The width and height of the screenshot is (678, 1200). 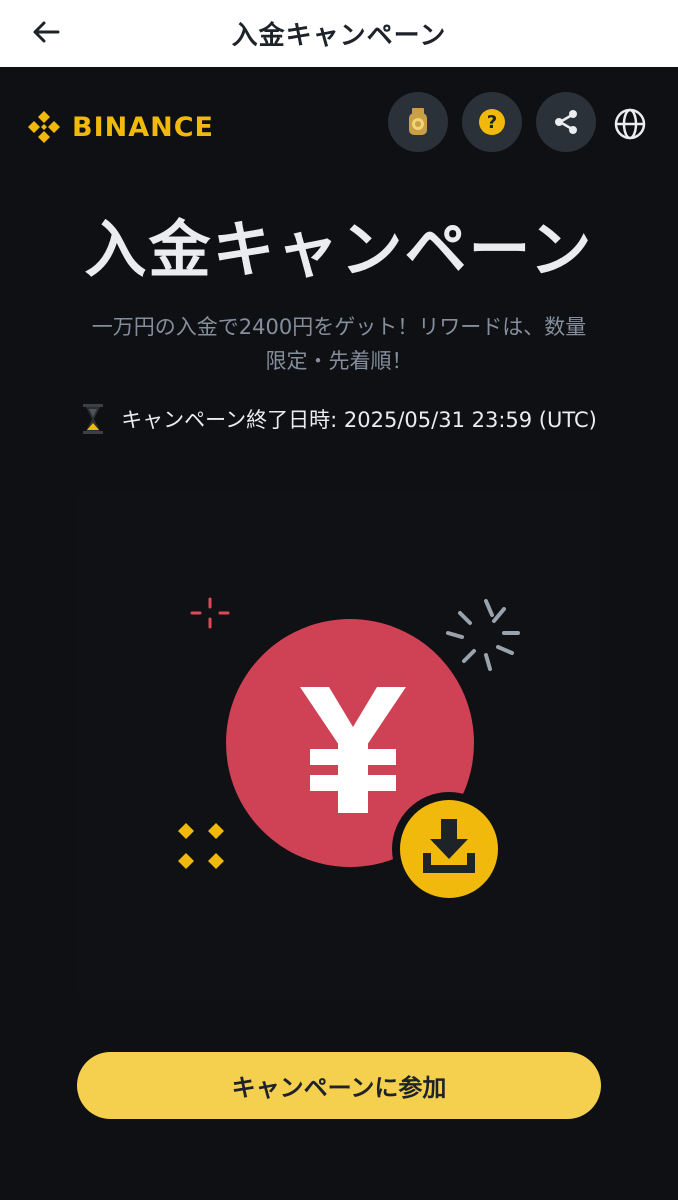 I want to click on page-title: 入金キャンペーン, so click(x=339, y=36).